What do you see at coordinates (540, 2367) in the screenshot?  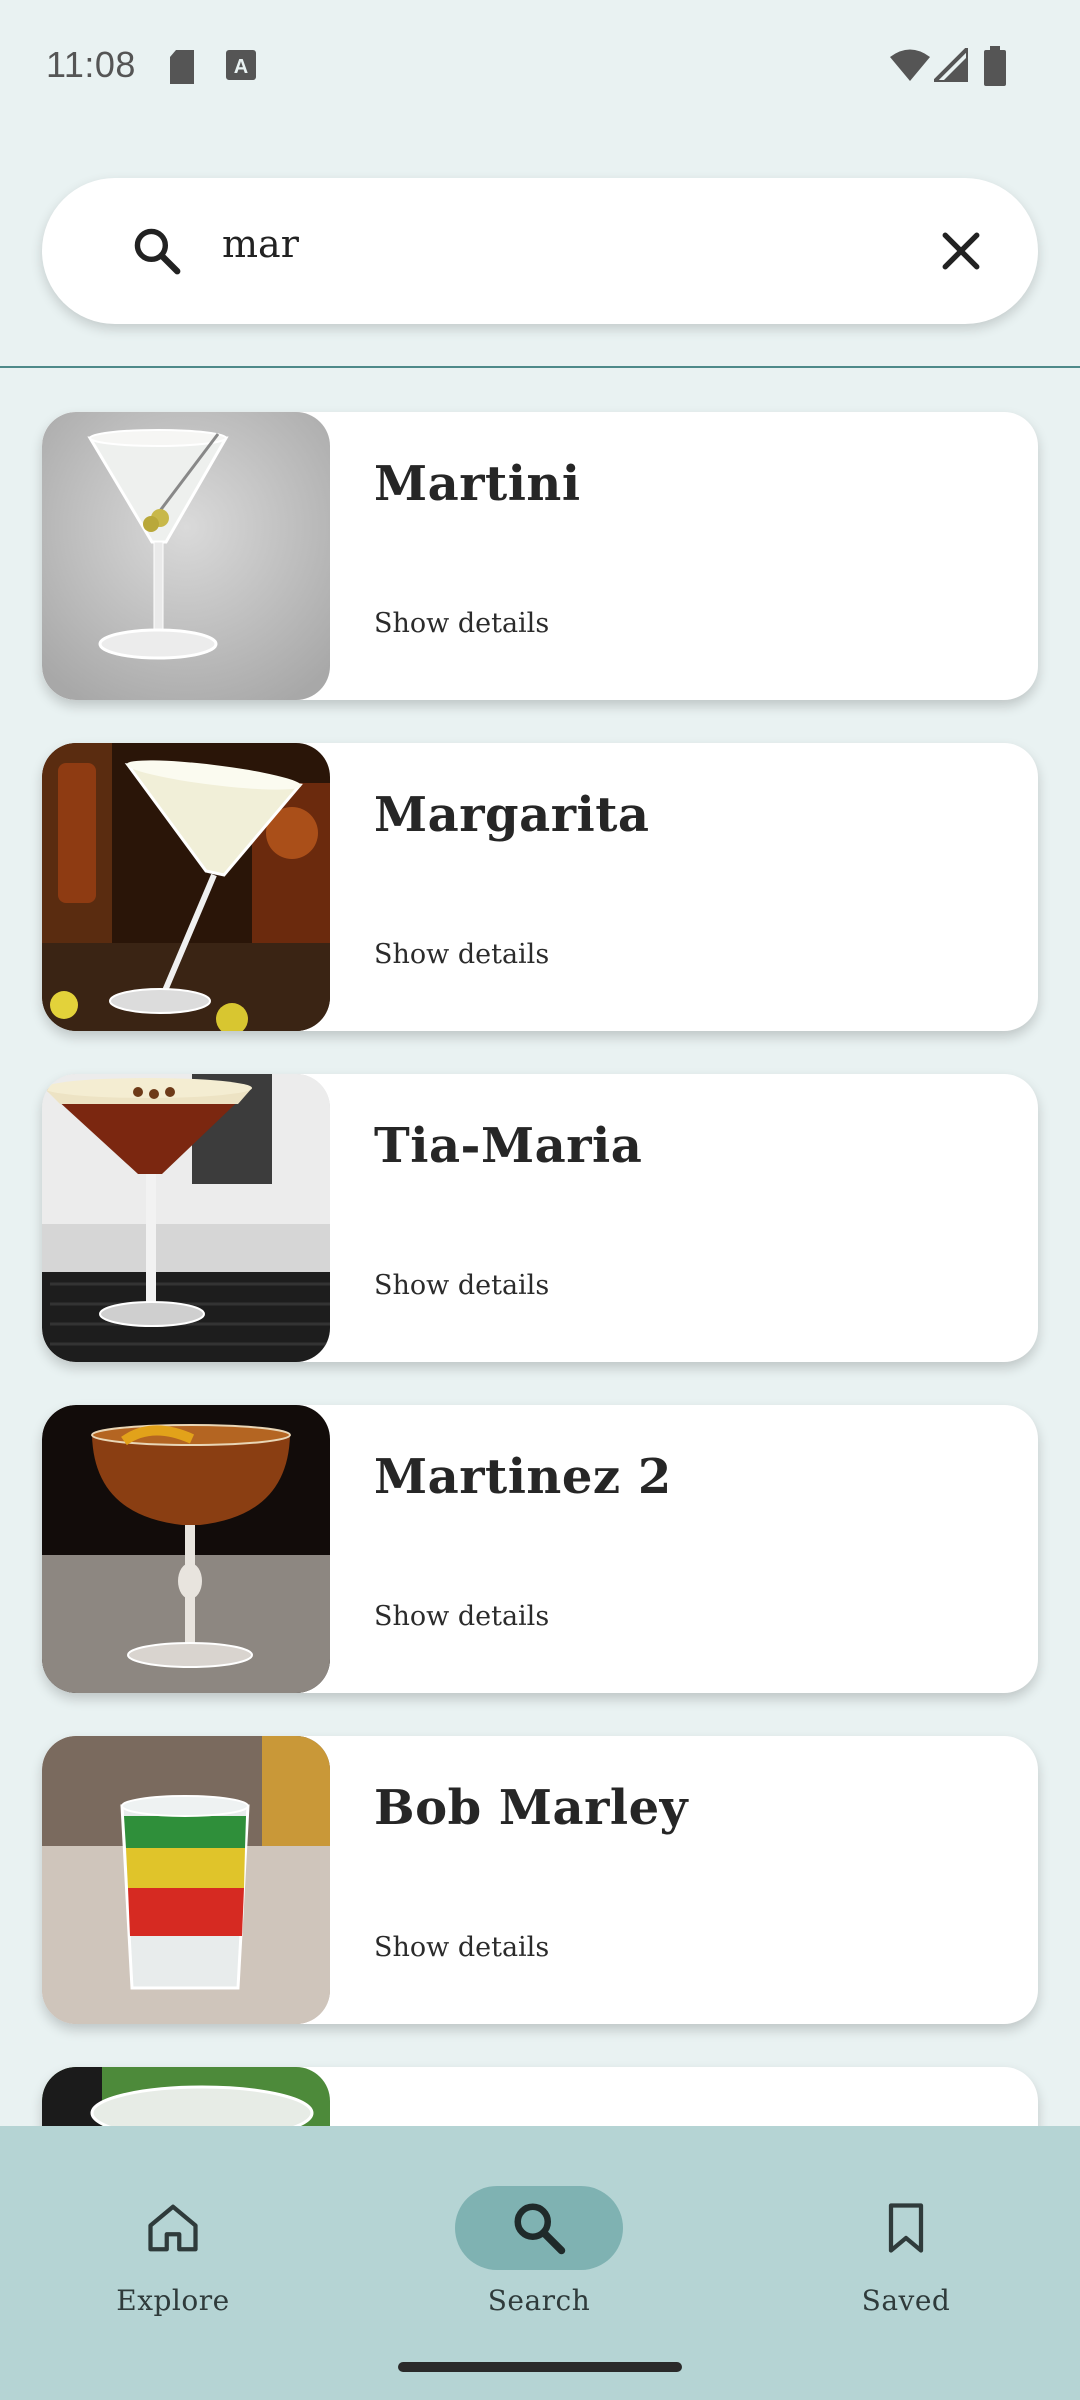 I see `home-indicator` at bounding box center [540, 2367].